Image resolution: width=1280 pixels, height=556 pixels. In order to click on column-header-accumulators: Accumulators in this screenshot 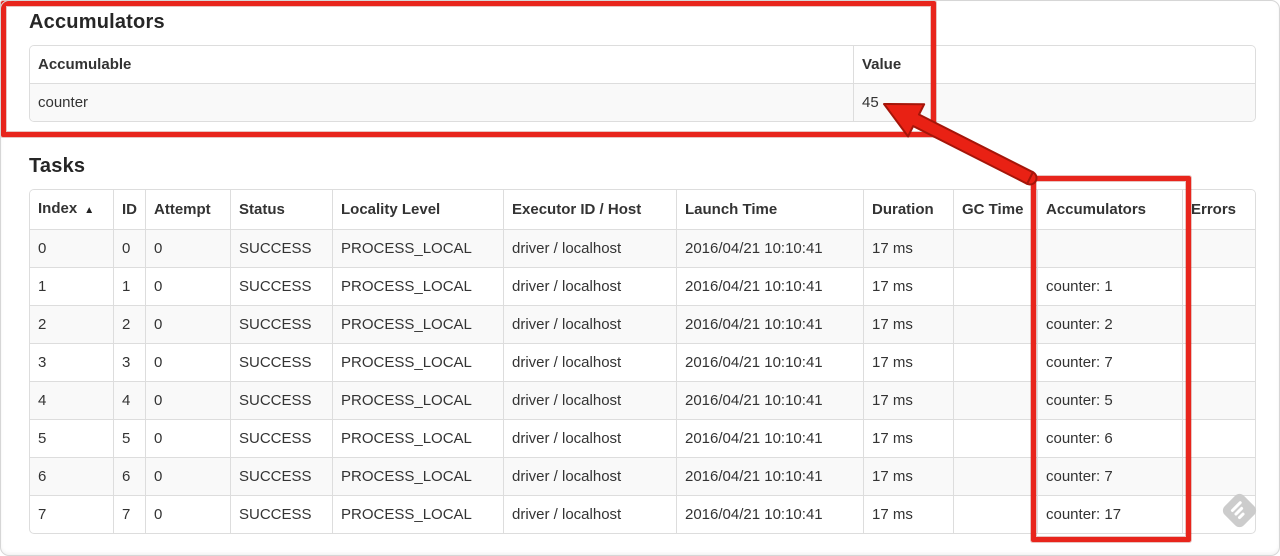, I will do `click(1110, 210)`.